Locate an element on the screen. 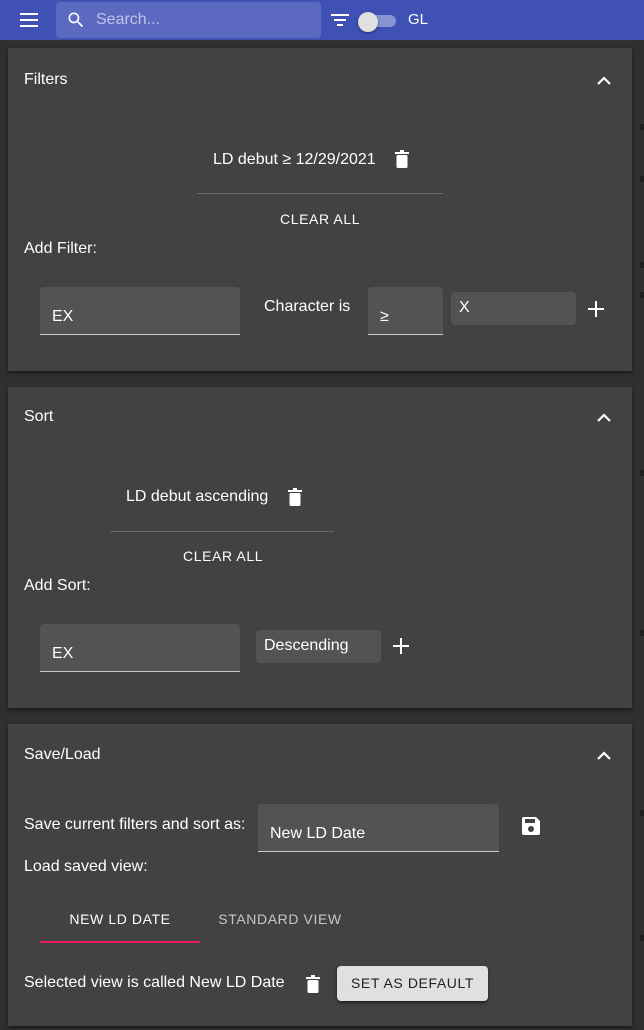 The height and width of the screenshot is (1030, 644). operator-select: ≥ is located at coordinates (405, 311).